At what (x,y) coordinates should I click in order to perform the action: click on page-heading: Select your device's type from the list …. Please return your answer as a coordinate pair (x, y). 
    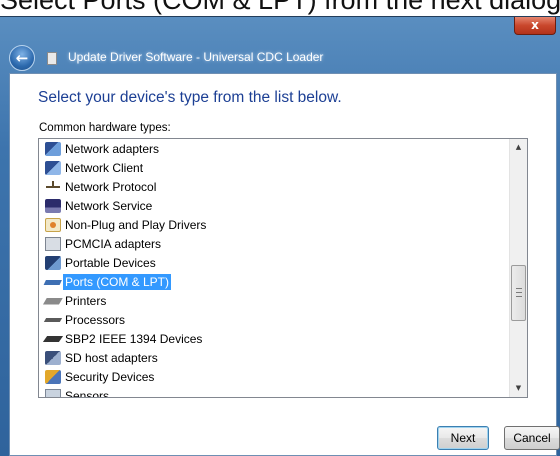
    Looking at the image, I should click on (190, 97).